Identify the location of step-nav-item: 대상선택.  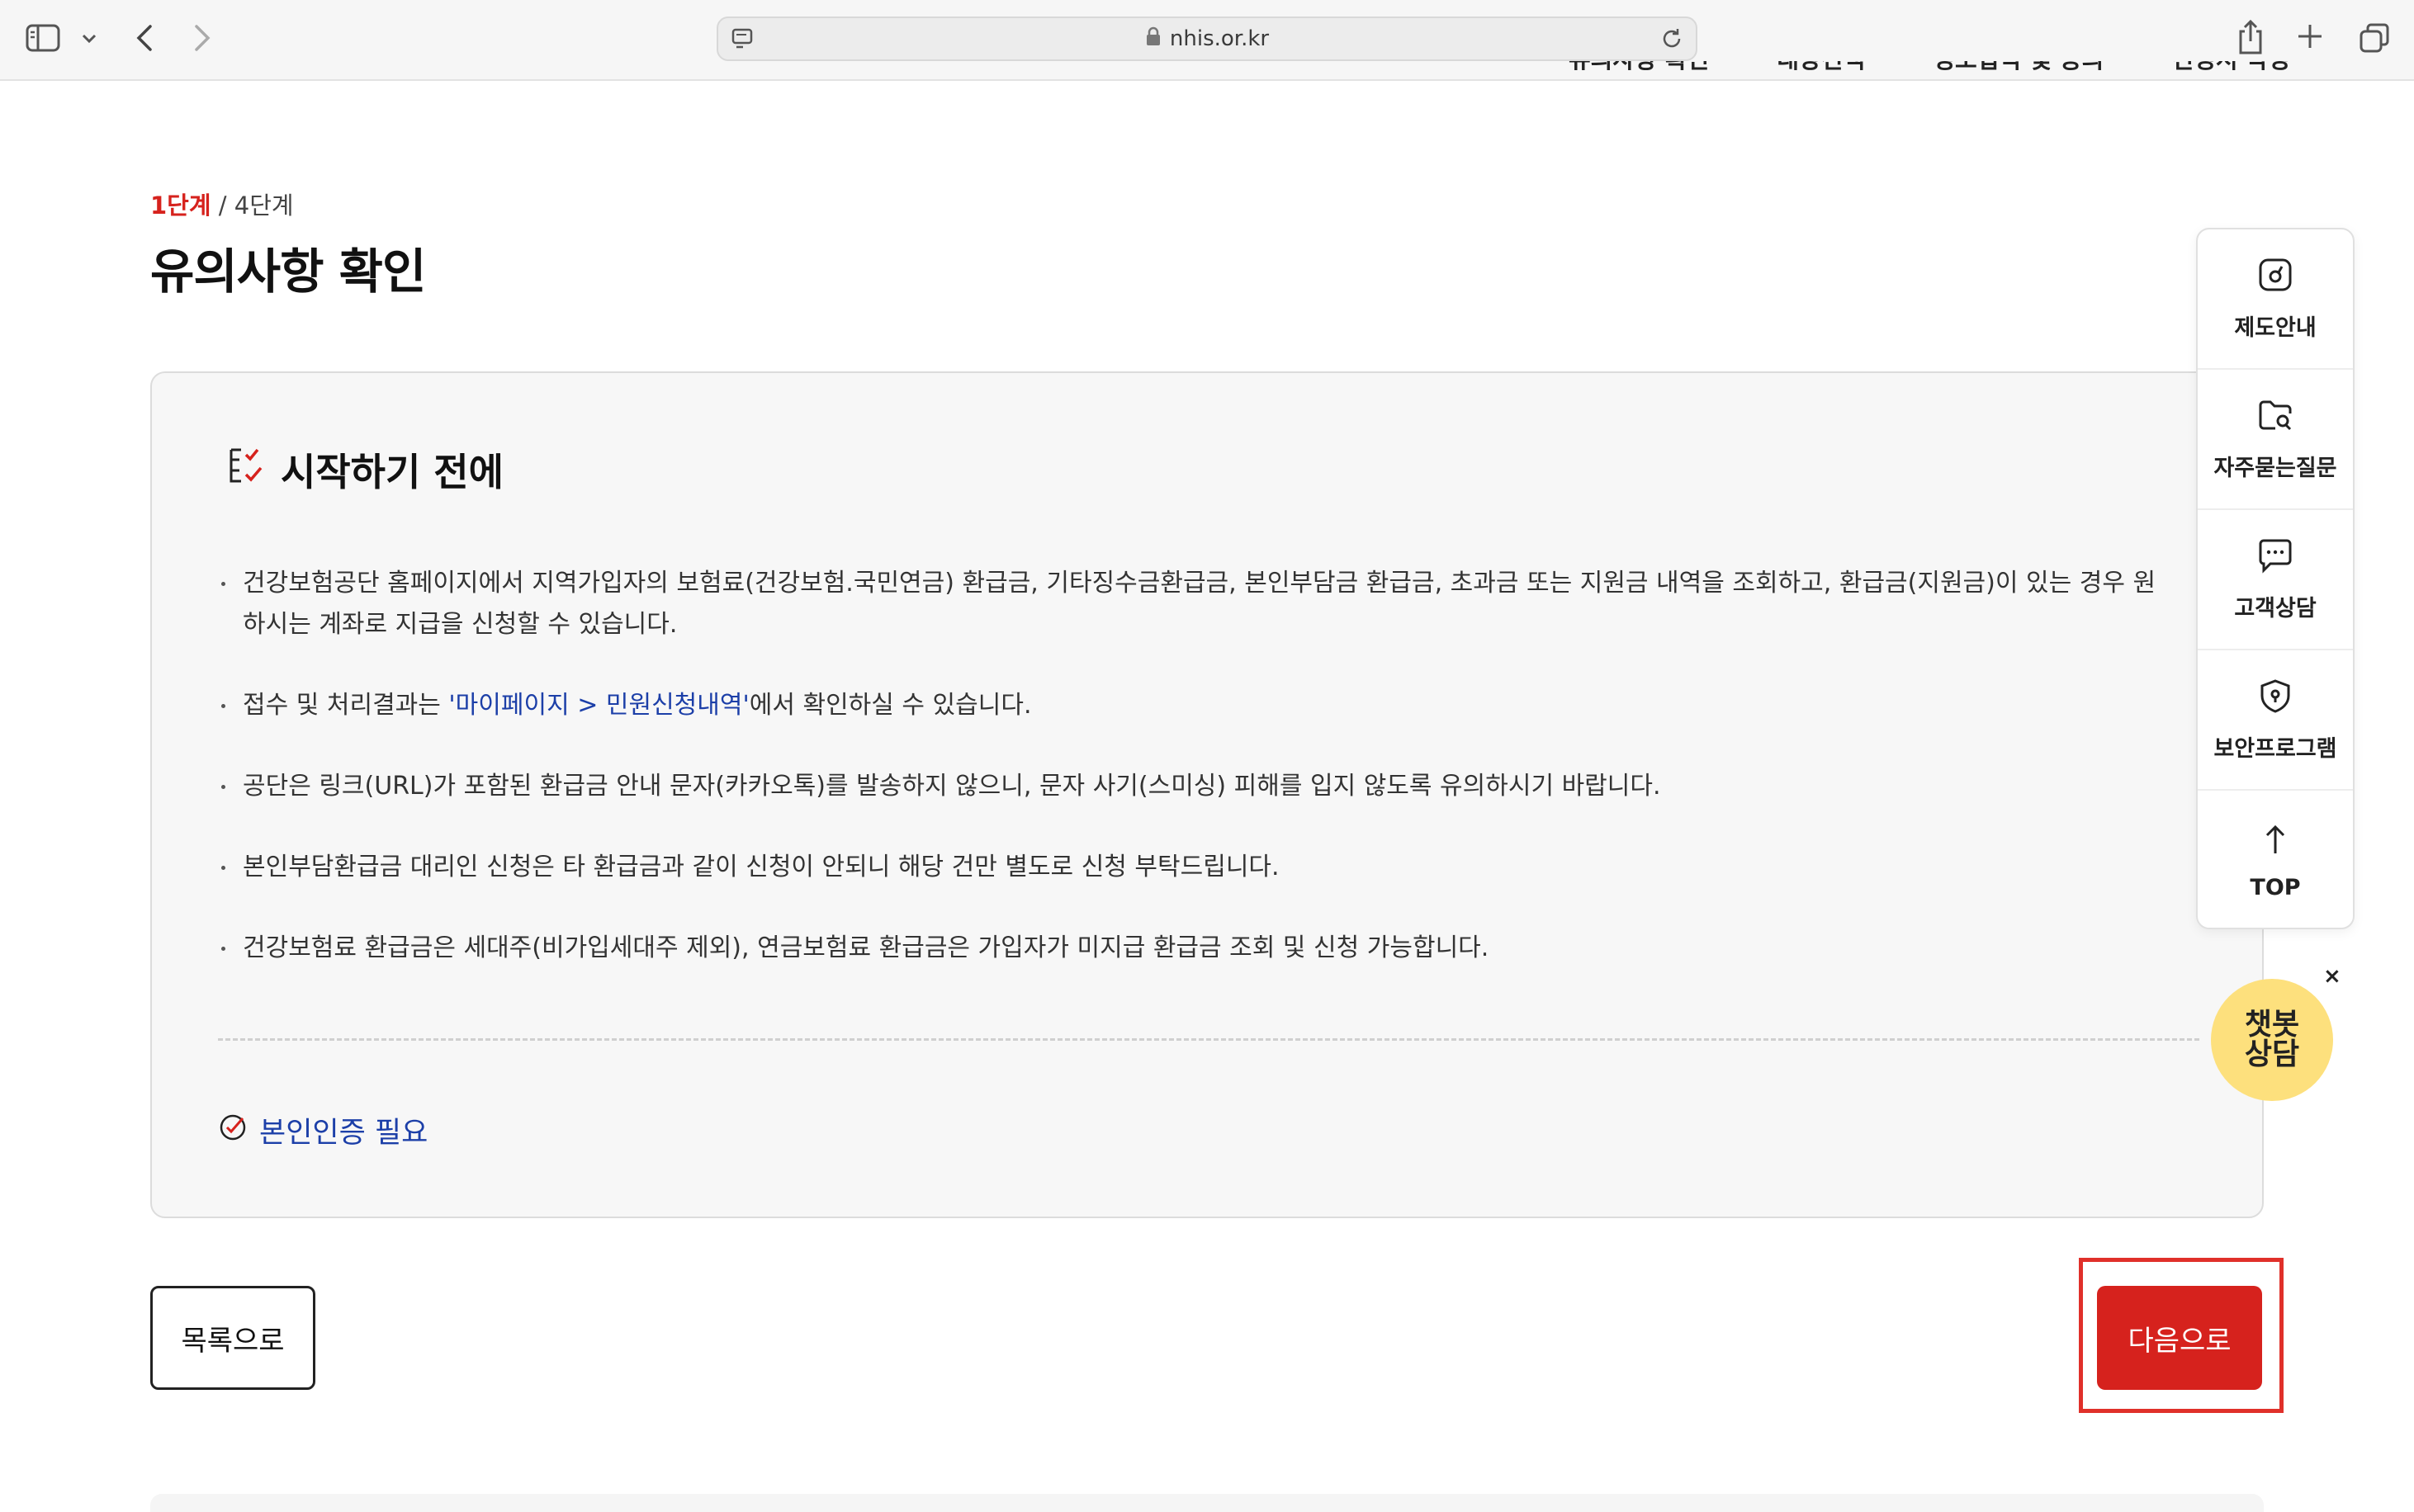
(1821, 77).